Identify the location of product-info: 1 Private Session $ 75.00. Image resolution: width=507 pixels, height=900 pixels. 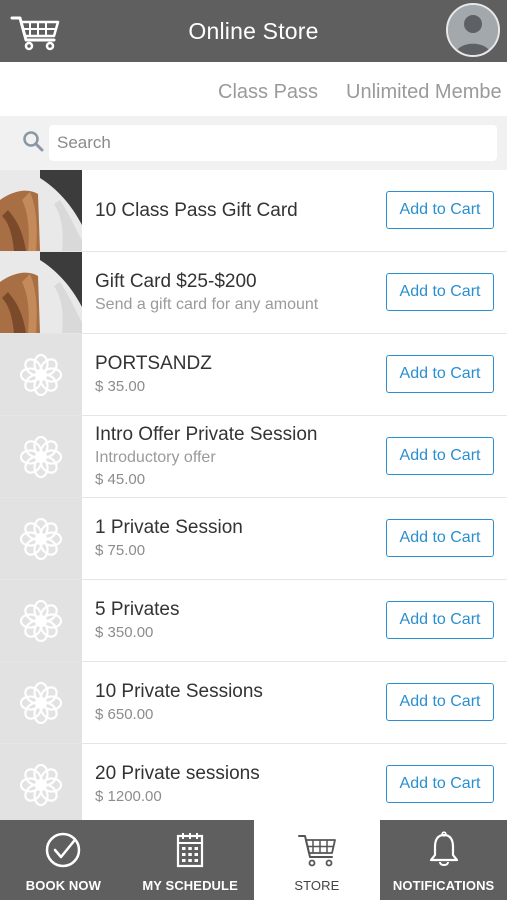
(237, 538).